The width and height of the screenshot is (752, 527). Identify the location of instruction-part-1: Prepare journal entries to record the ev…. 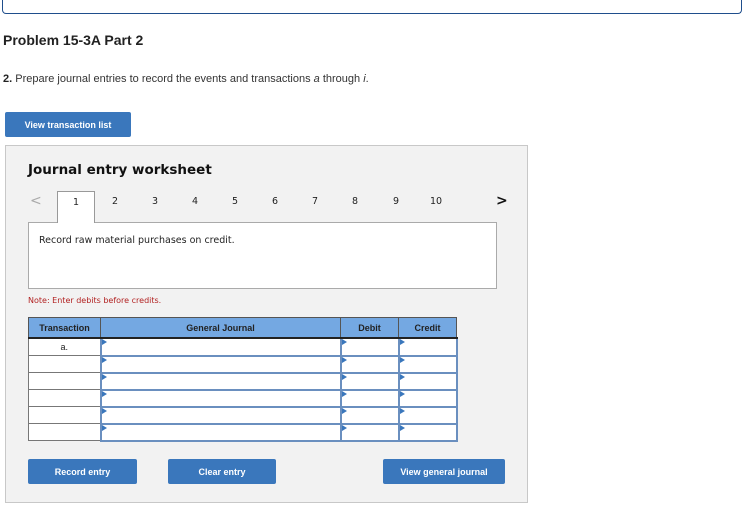
(163, 79).